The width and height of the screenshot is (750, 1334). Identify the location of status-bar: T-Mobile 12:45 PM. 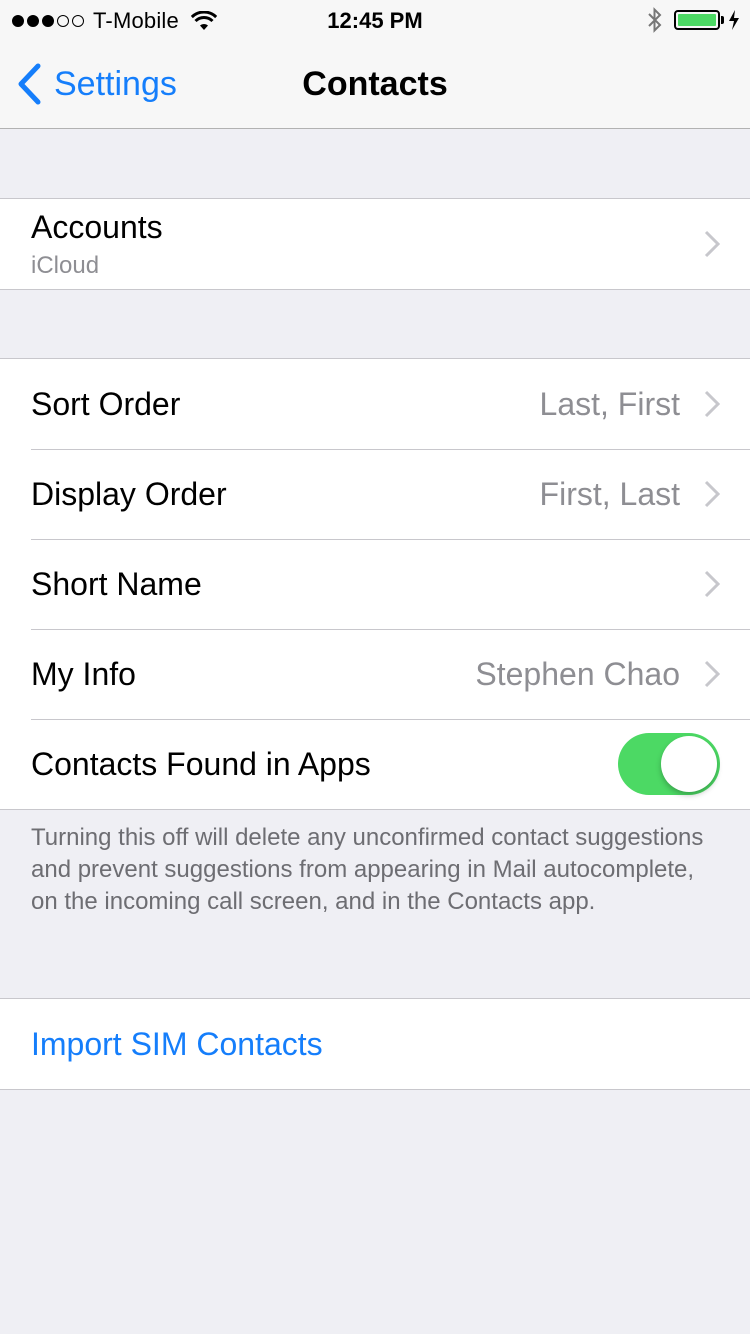
(375, 20).